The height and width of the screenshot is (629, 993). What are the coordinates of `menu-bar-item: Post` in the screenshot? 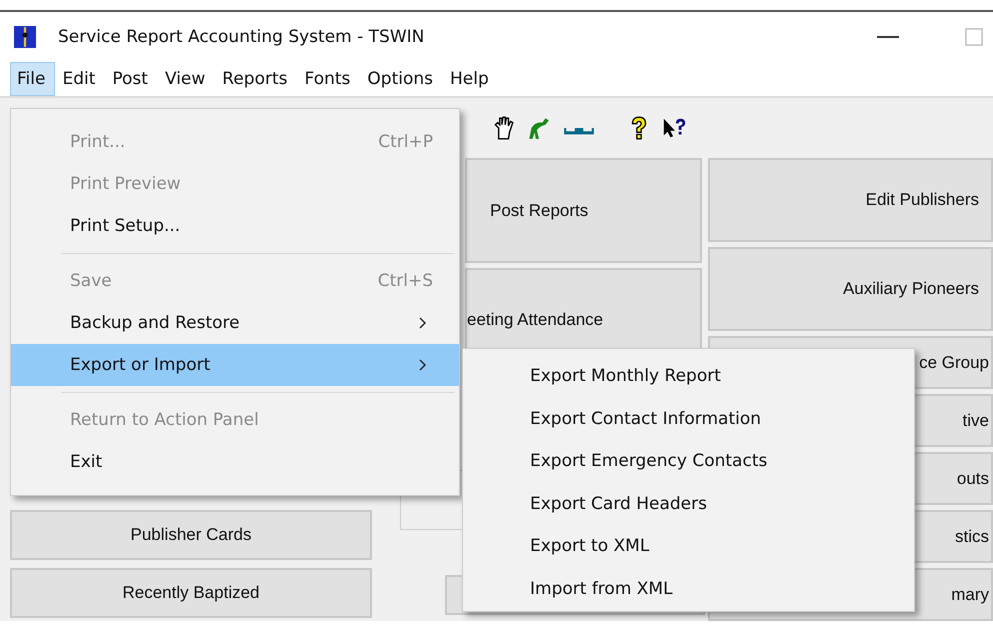 It's located at (131, 79).